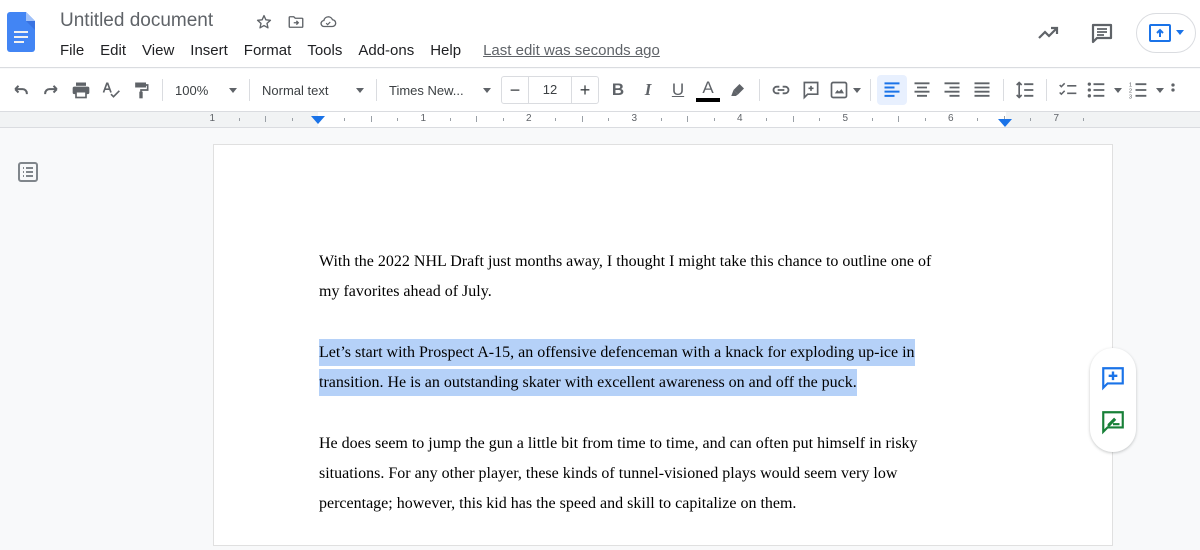  What do you see at coordinates (113, 50) in the screenshot?
I see `menu-edit: Edit` at bounding box center [113, 50].